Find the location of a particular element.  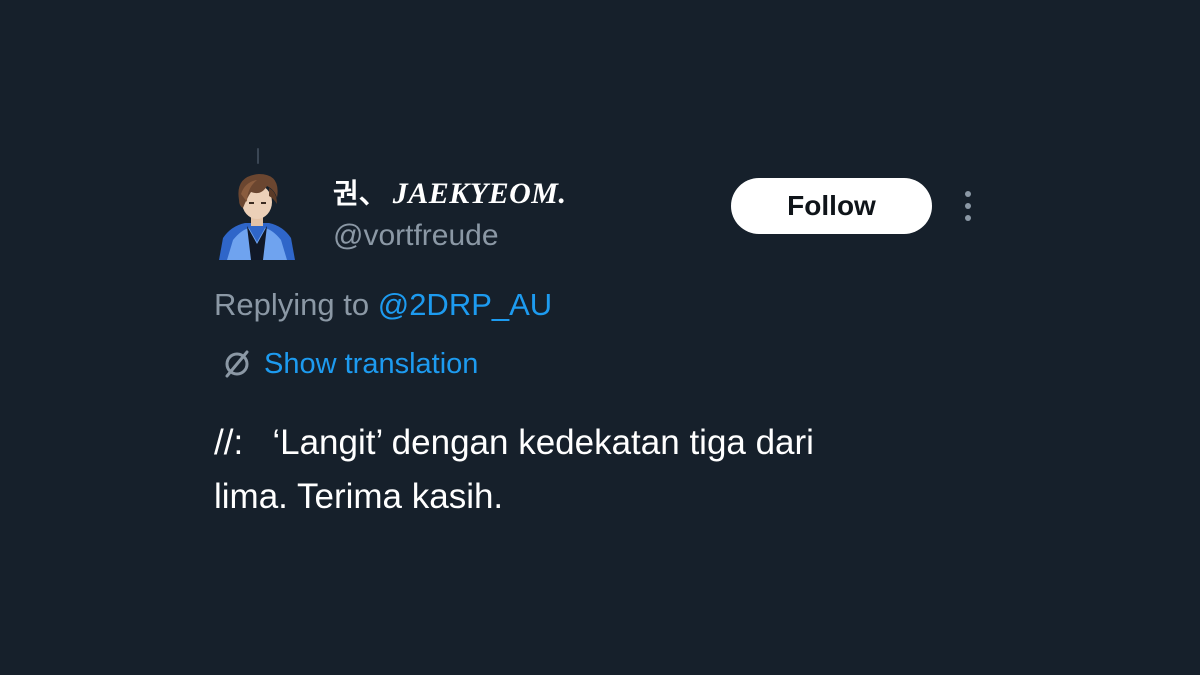

avatar-image is located at coordinates (257, 217).